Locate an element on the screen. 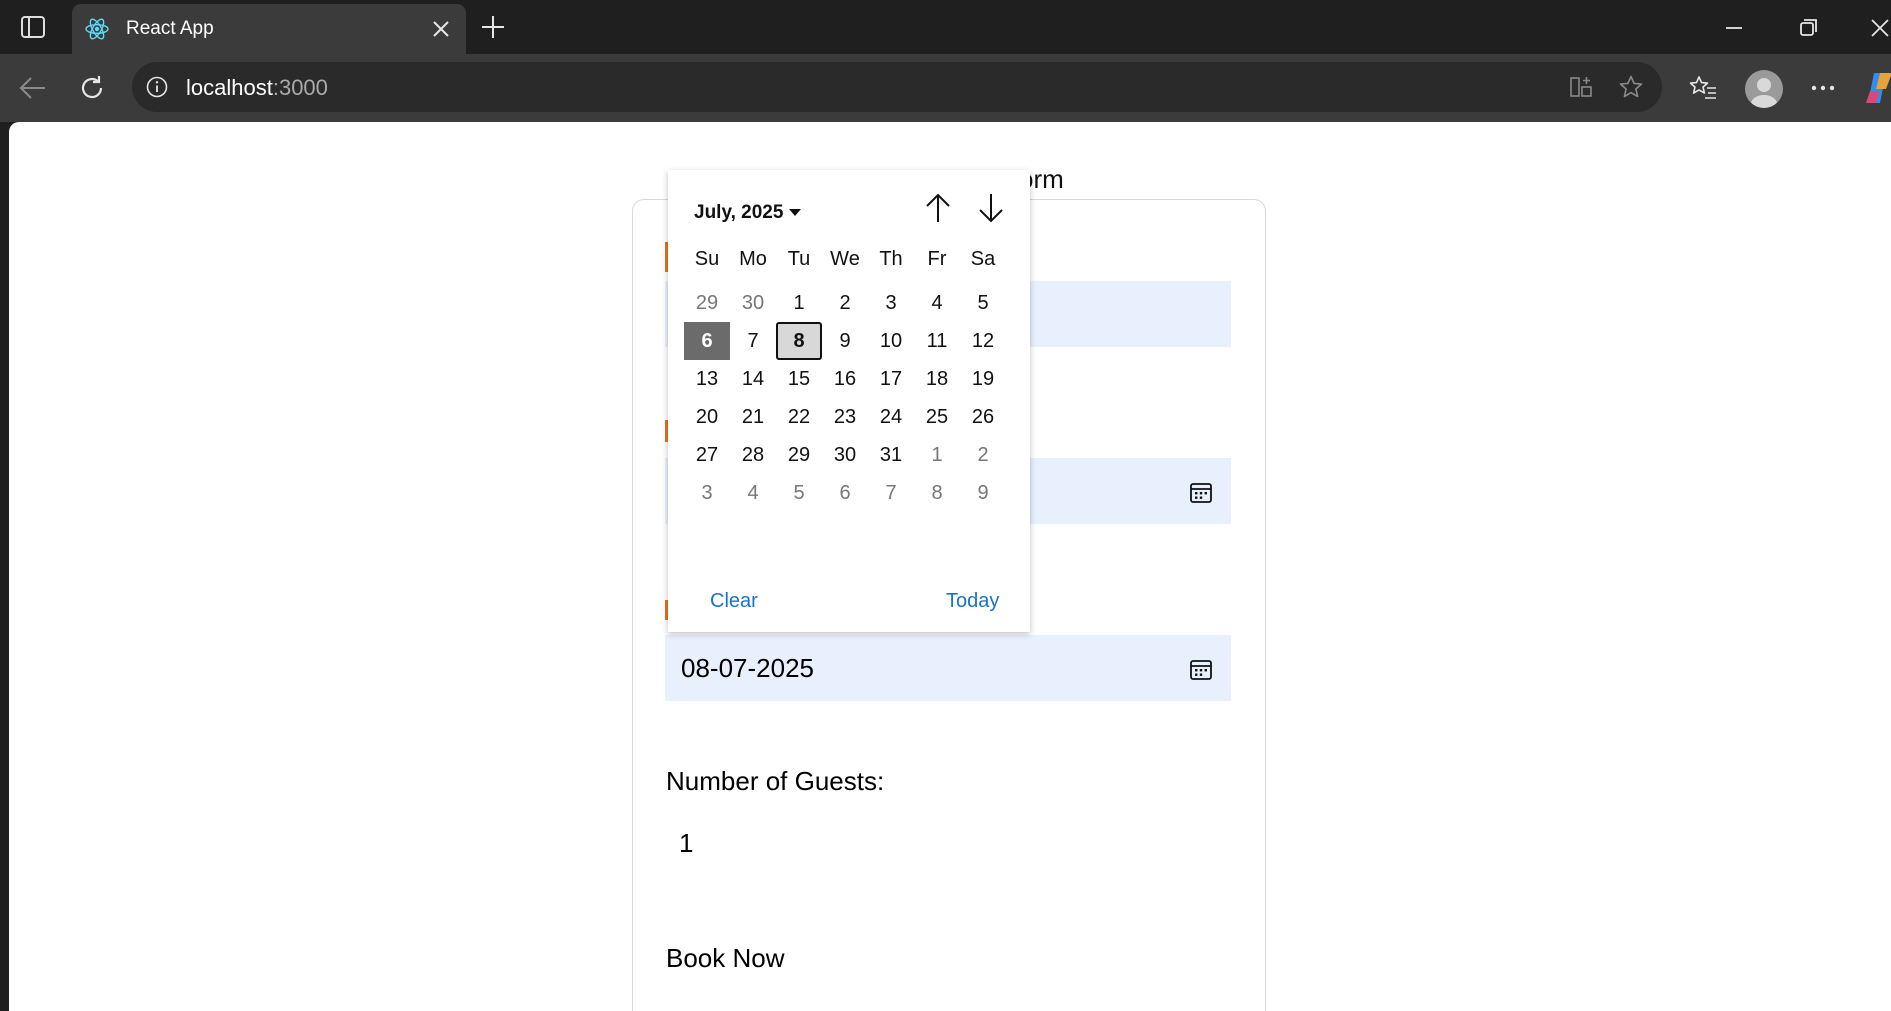 The width and height of the screenshot is (1891, 1011). calendar-week-row: 20 21 22 23 24 25 26 is located at coordinates (849, 417).